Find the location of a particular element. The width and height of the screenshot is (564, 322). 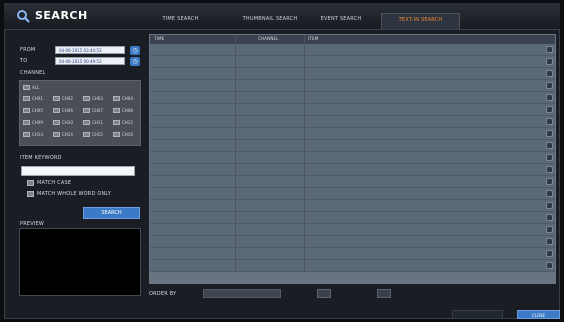

close-button: CLOSE is located at coordinates (538, 314).